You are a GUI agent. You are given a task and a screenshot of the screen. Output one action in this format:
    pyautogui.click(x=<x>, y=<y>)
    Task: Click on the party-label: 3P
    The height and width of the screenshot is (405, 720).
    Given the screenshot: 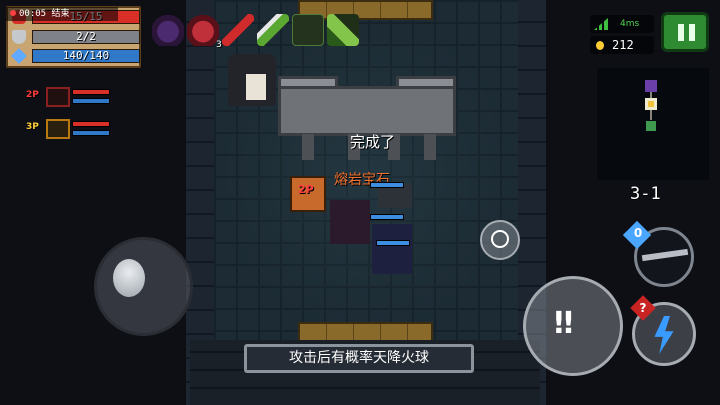 What is the action you would take?
    pyautogui.click(x=32, y=127)
    